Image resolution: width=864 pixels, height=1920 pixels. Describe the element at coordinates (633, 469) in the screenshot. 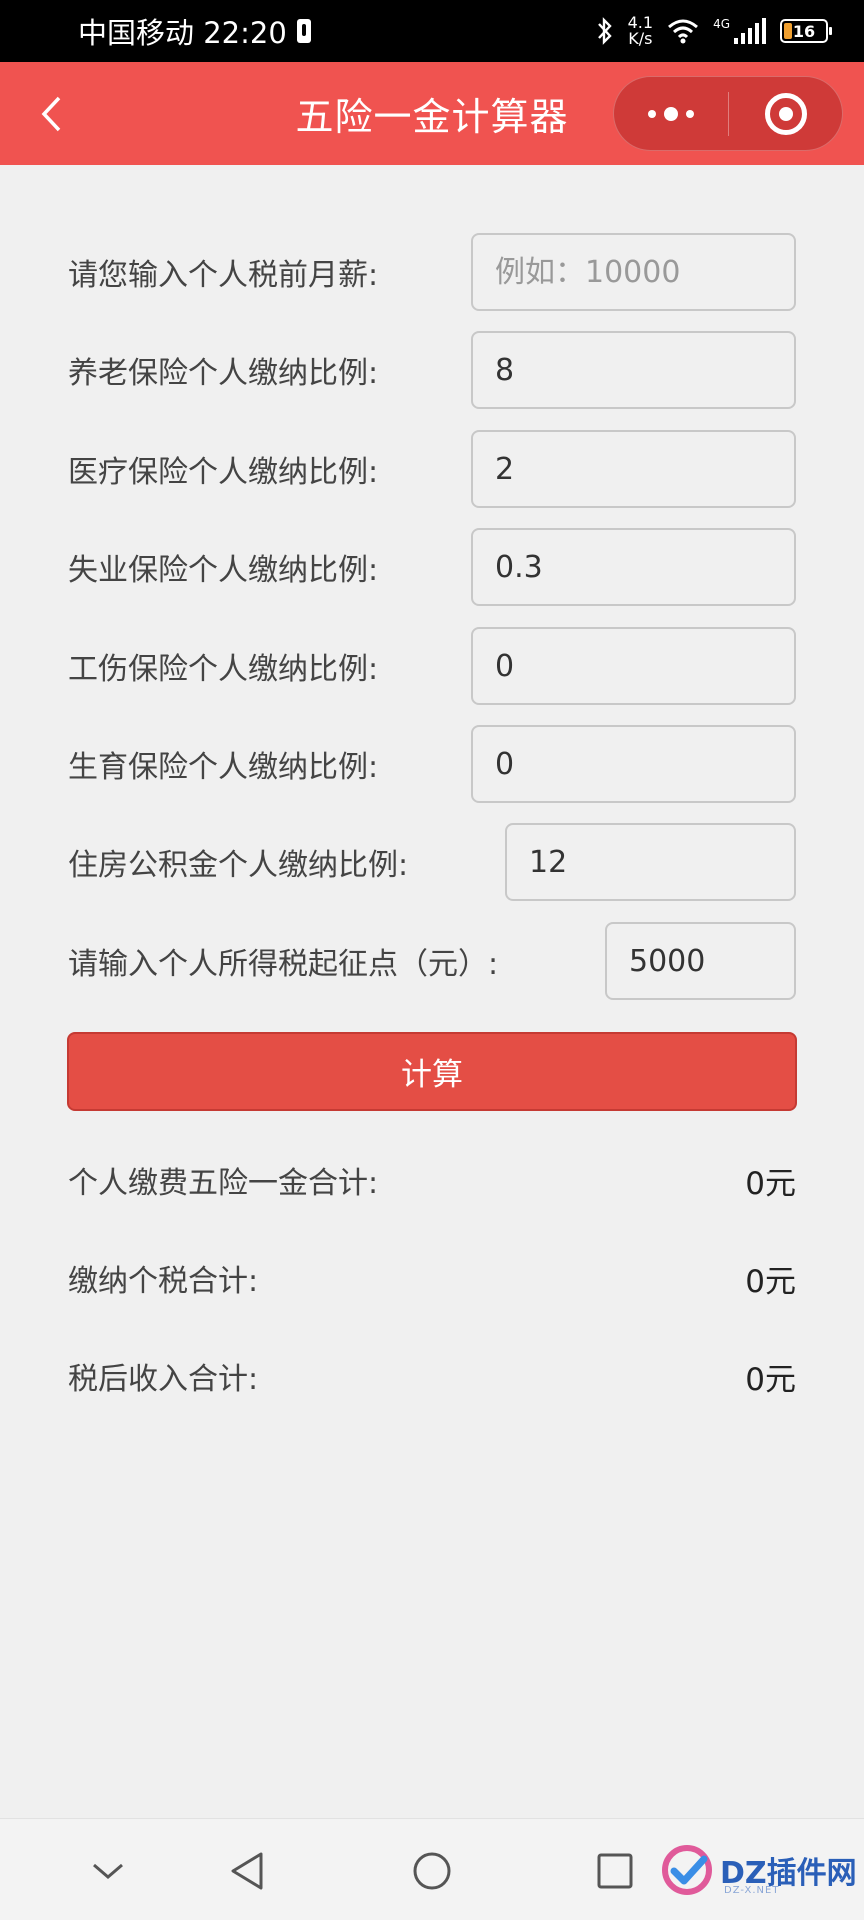

I see `medical-rate-input` at that location.